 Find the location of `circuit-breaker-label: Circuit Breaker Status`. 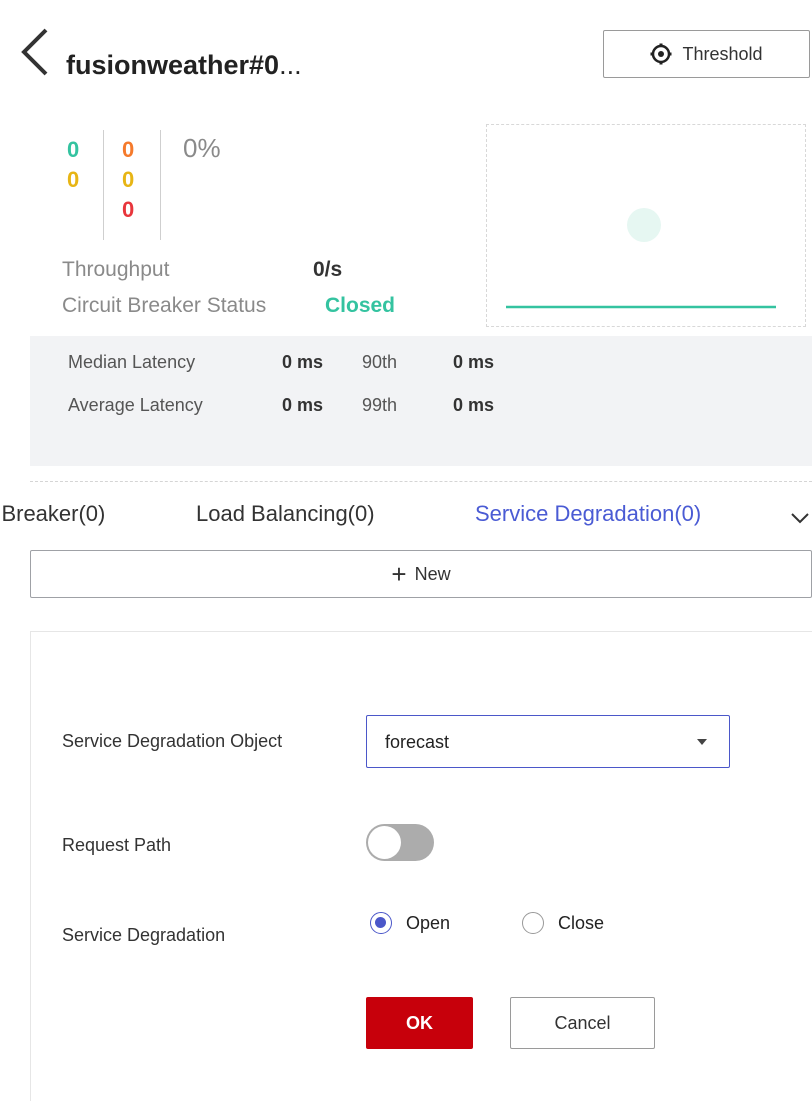

circuit-breaker-label: Circuit Breaker Status is located at coordinates (164, 305).